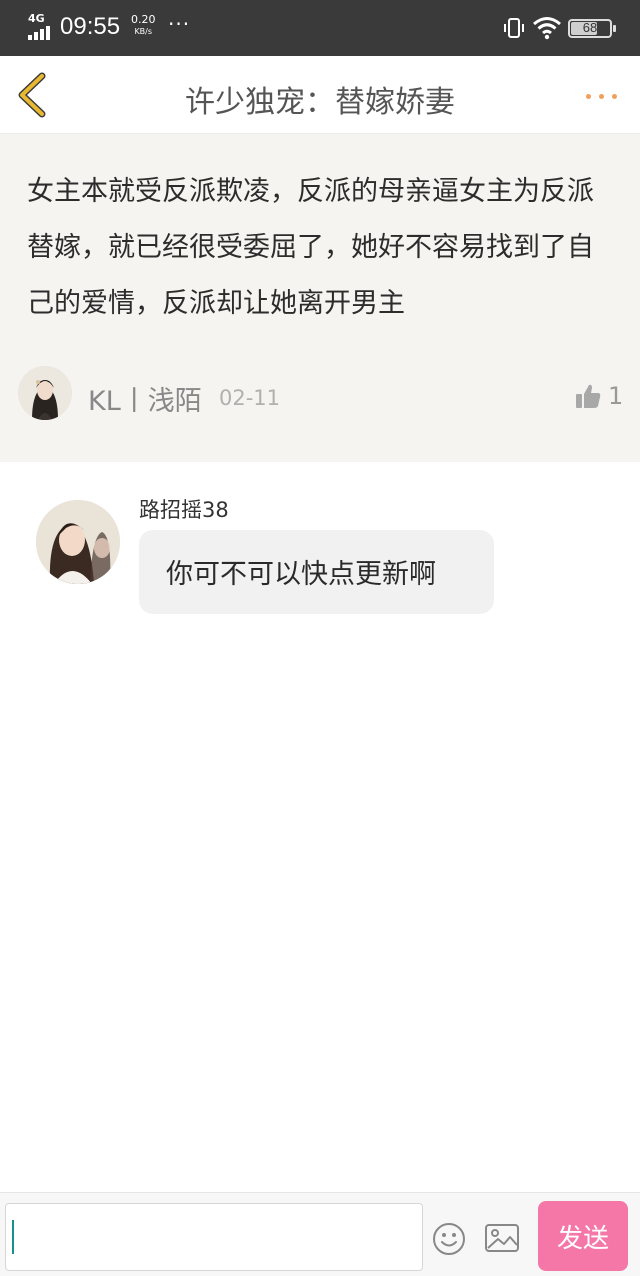  I want to click on vibrate-icon, so click(514, 28).